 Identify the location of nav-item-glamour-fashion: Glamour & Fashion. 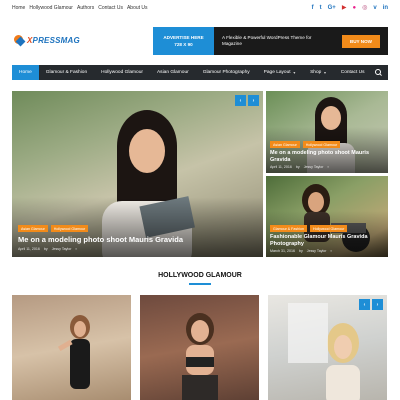
(66, 72).